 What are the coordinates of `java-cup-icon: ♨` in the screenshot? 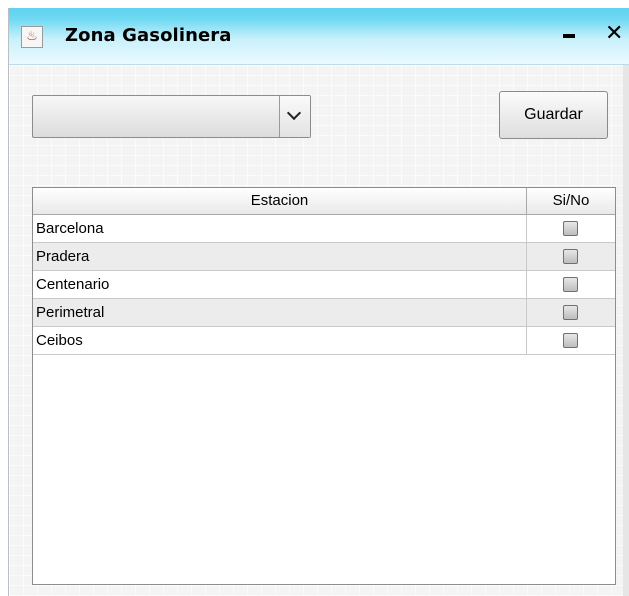 It's located at (32, 37).